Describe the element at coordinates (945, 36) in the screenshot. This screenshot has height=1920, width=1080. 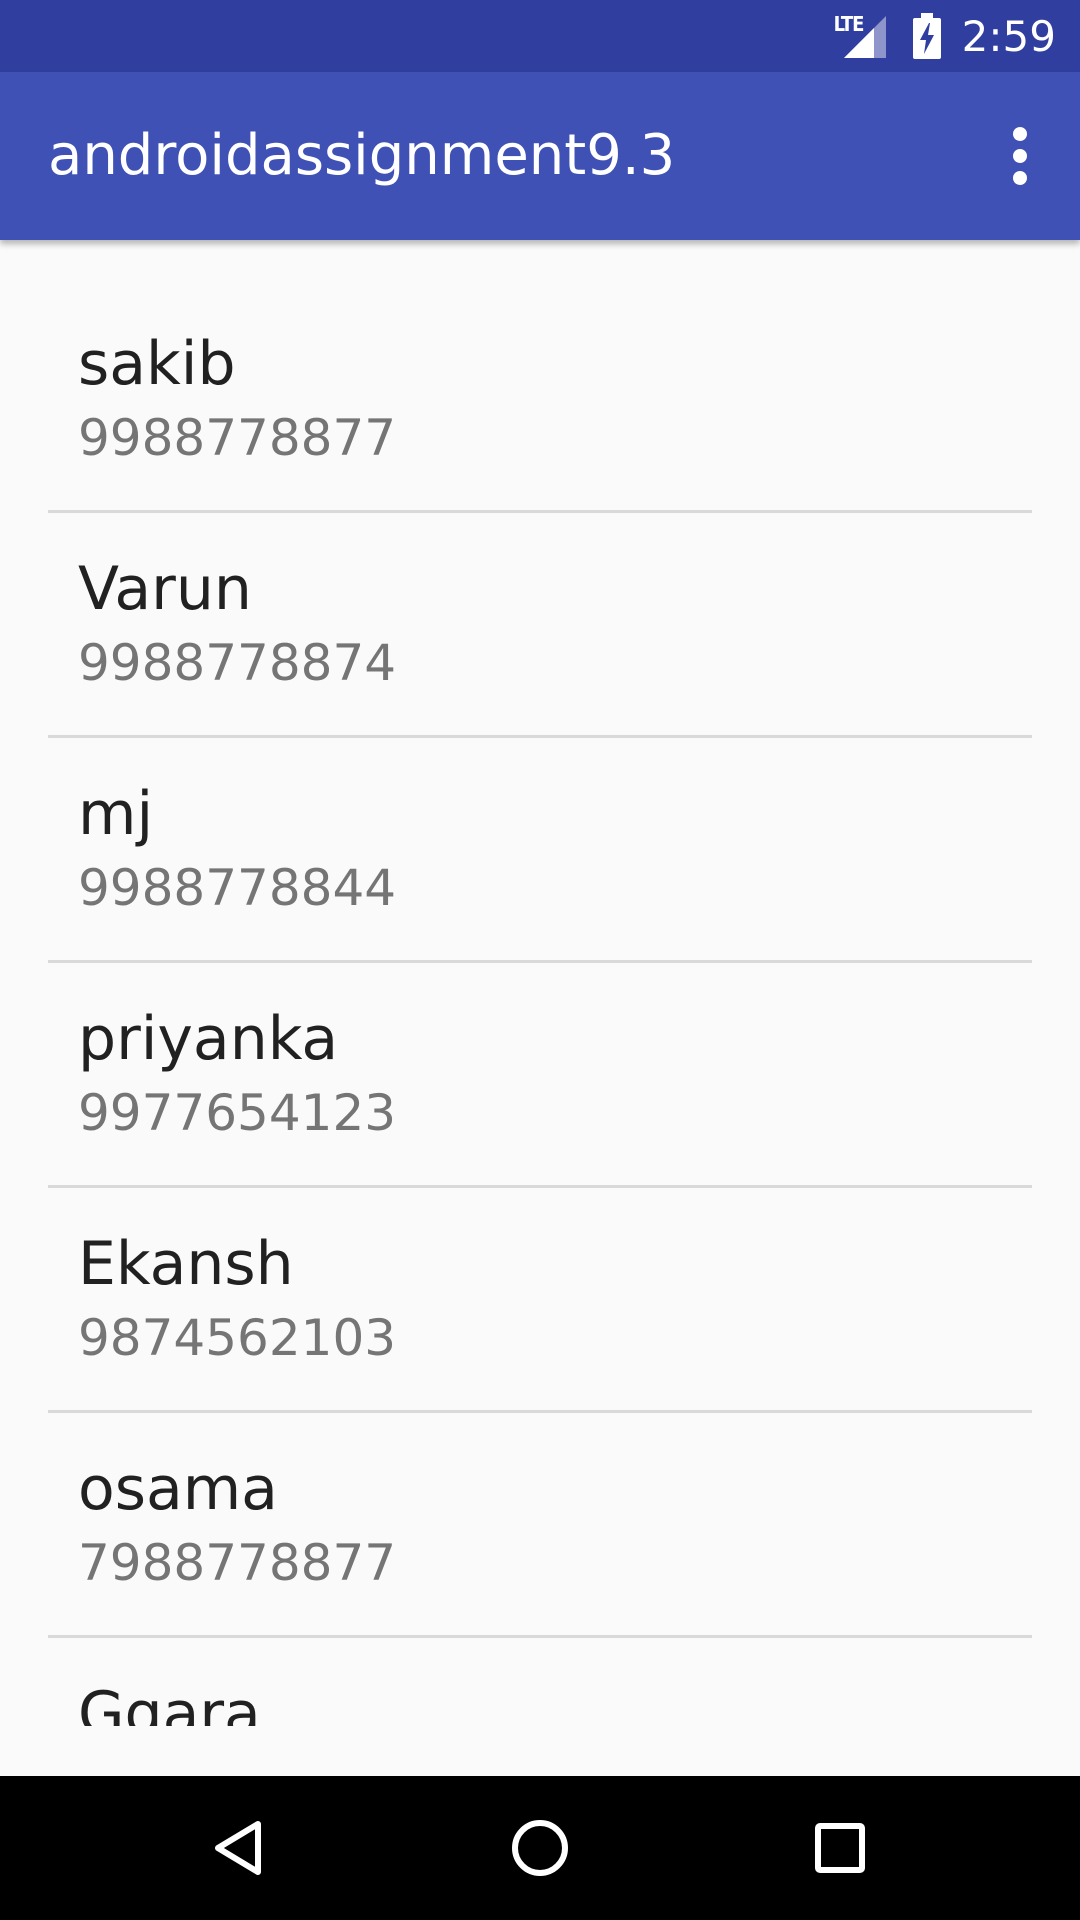
I see `status-icons: LTE 2:59` at that location.